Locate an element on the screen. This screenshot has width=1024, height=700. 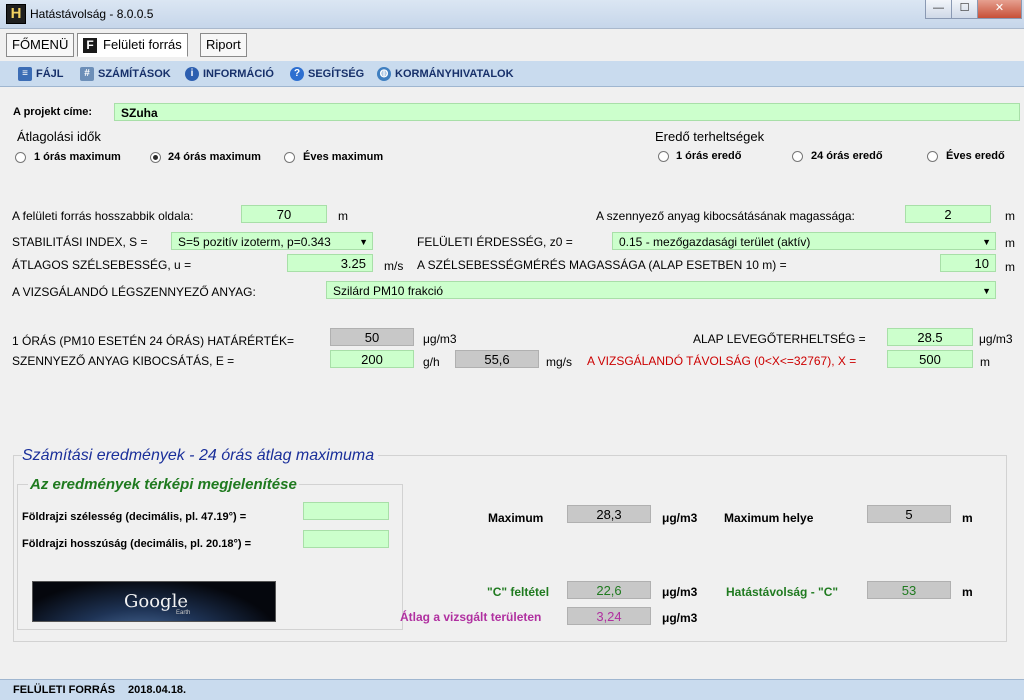
menu-help: ? SEGÍTSÉG is located at coordinates (327, 74).